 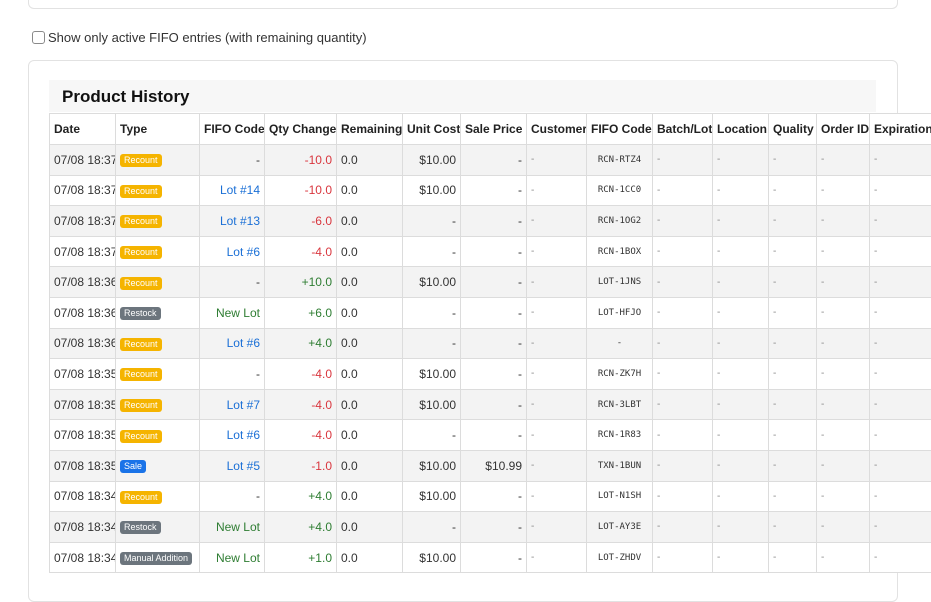 I want to click on cell-sale-price: $10.99, so click(x=494, y=465).